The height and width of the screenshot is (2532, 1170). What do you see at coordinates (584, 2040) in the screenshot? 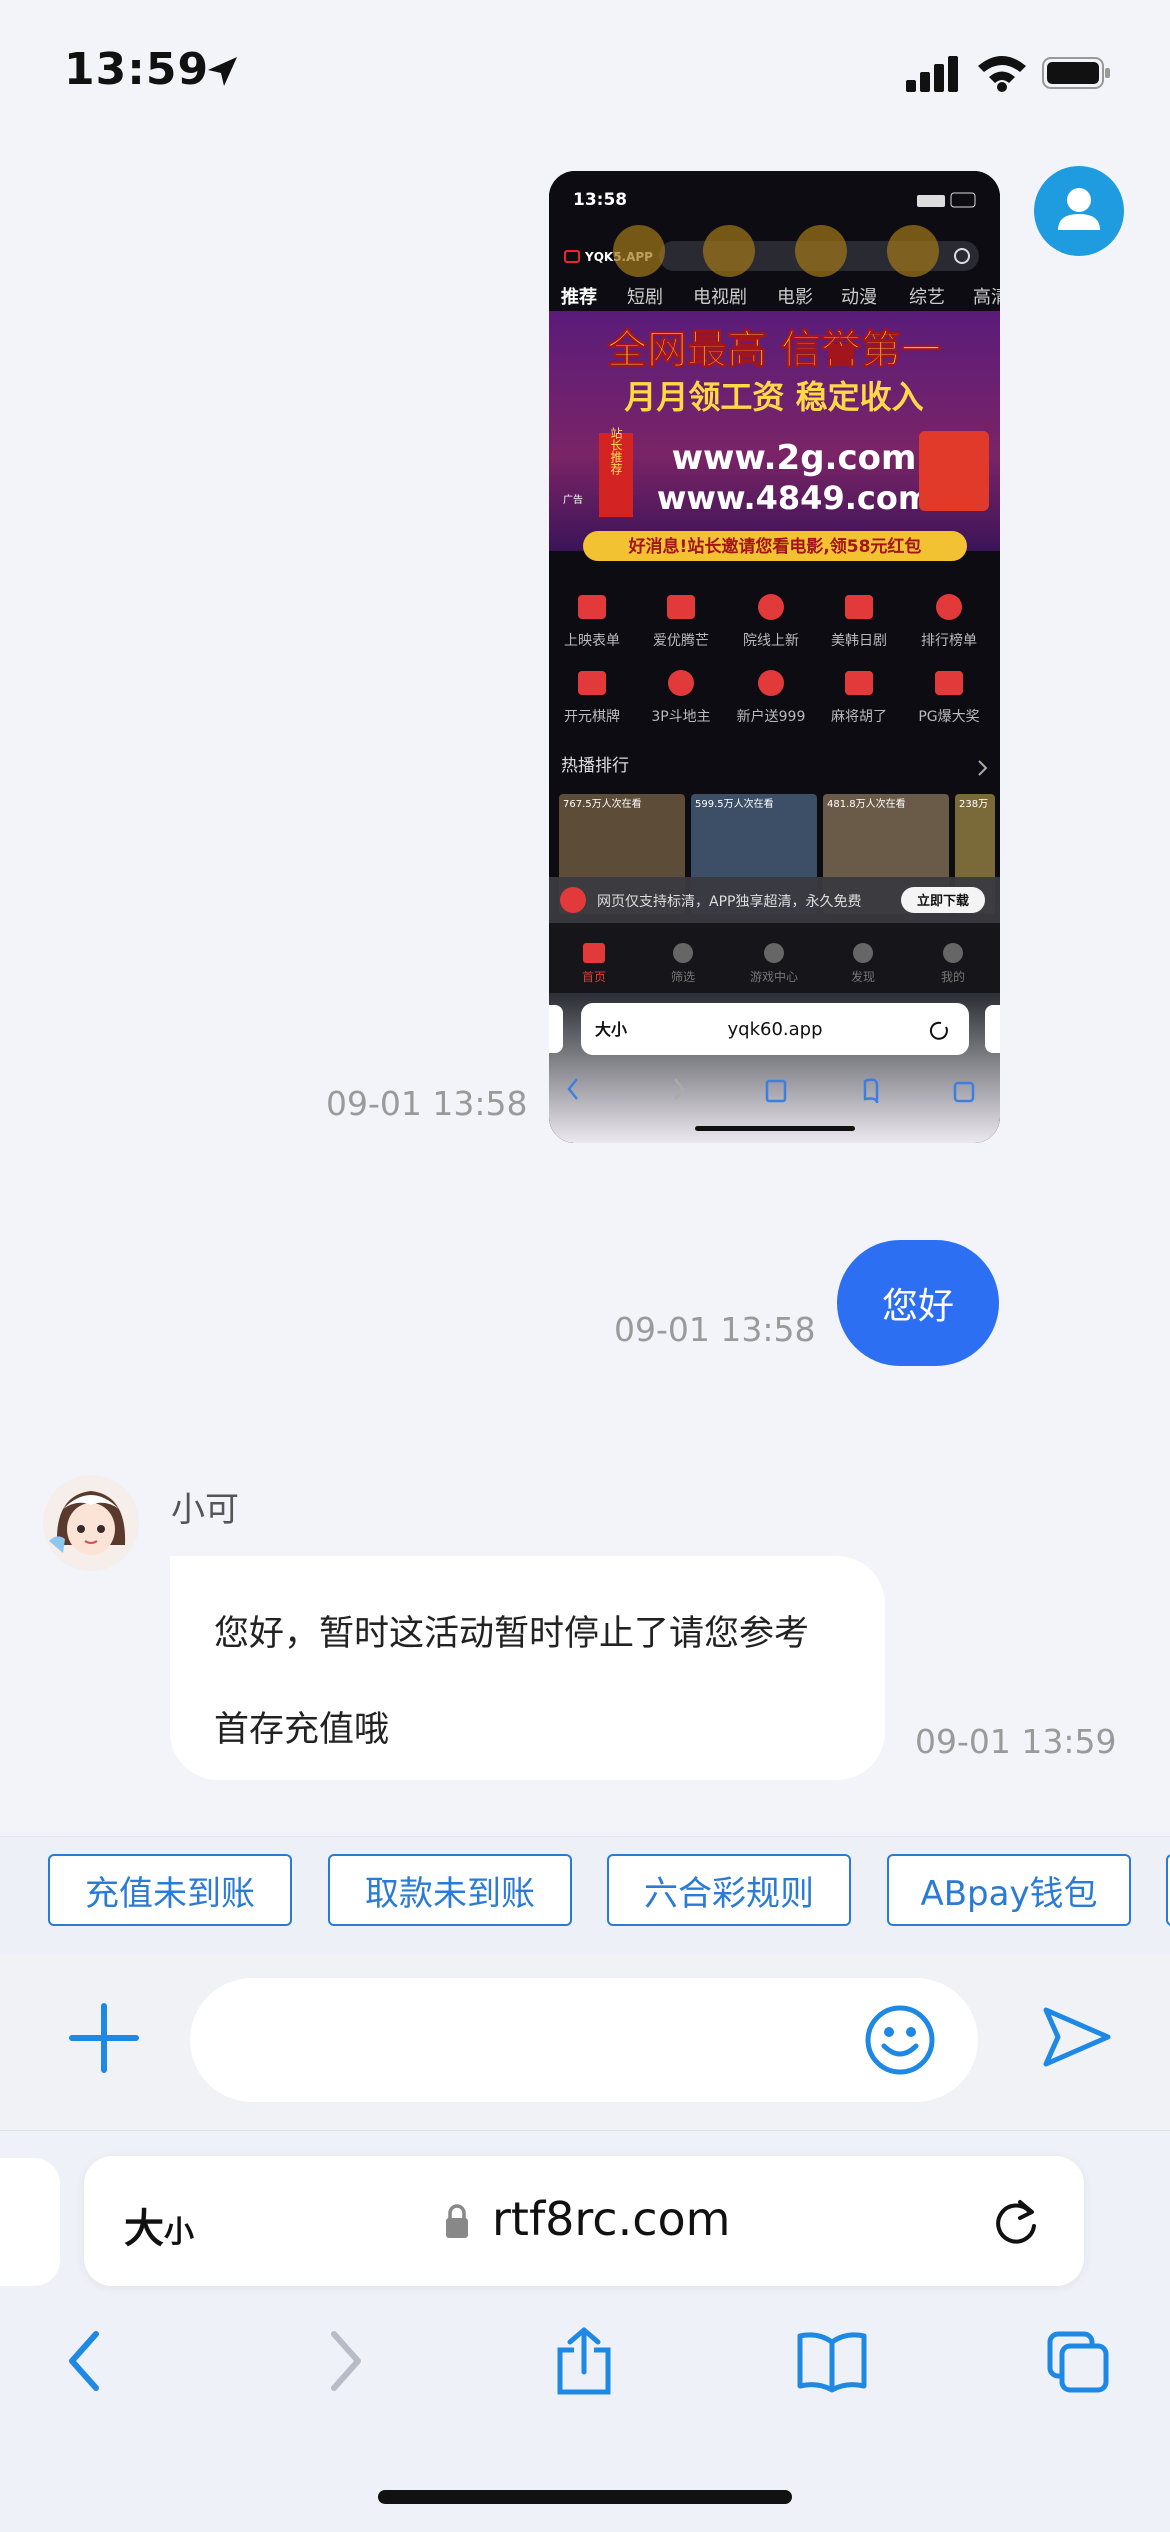
I see `message-input` at bounding box center [584, 2040].